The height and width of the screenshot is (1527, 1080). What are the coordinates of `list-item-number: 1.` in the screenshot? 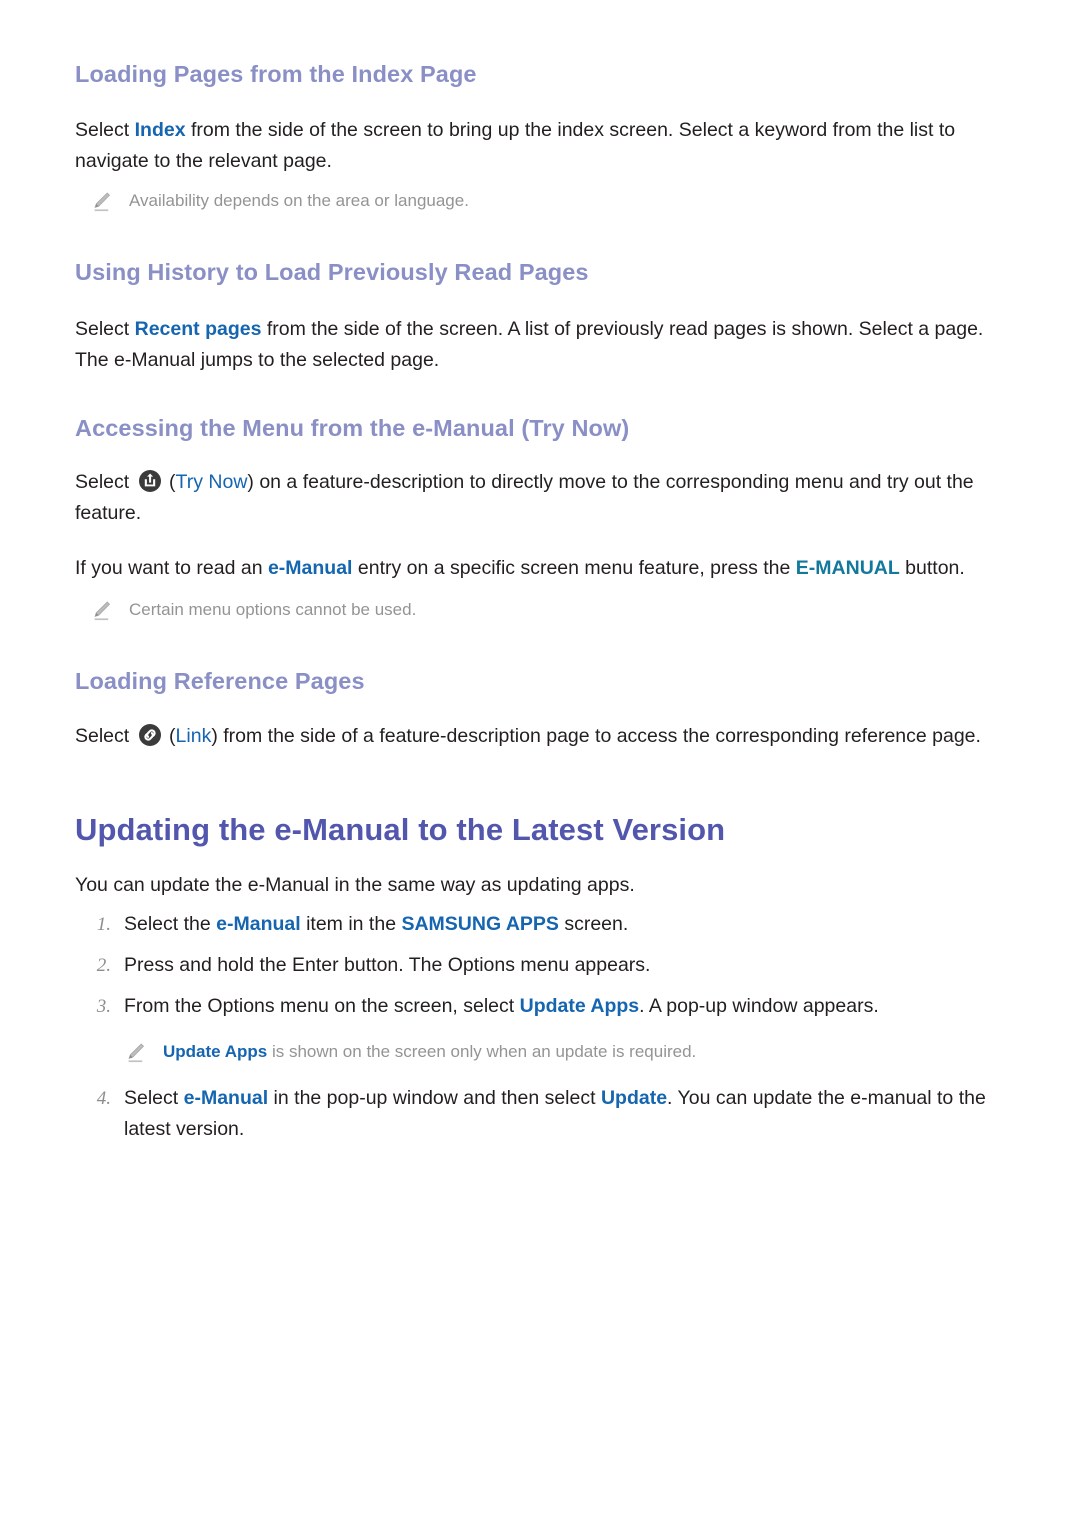 It's located at (103, 924).